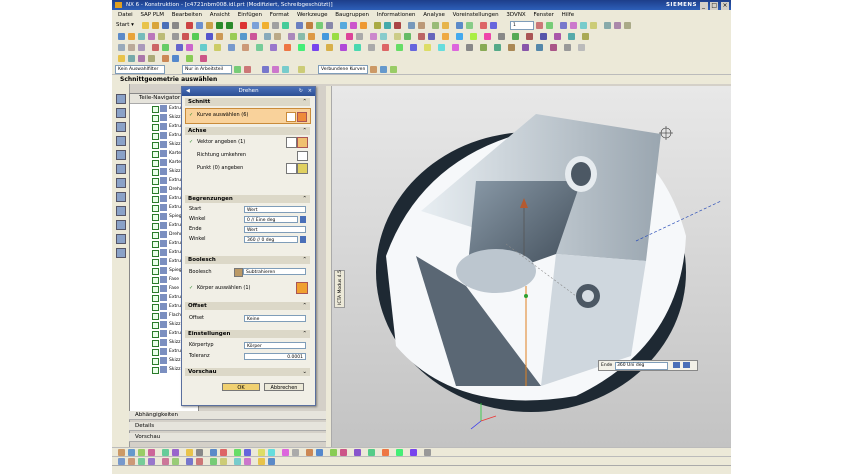 The height and width of the screenshot is (474, 843). I want to click on snap-bounded-icon, so click(223, 461).